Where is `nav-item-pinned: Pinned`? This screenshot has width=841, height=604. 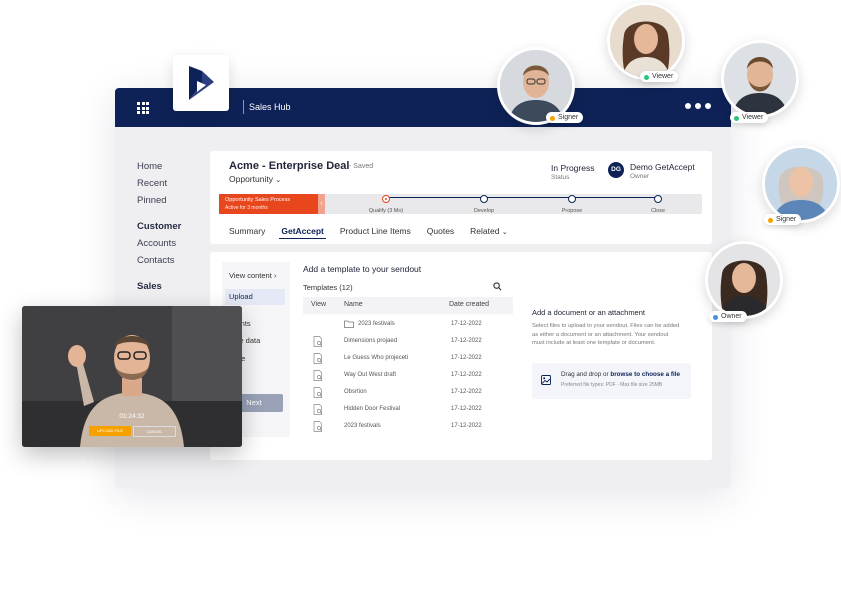 nav-item-pinned: Pinned is located at coordinates (159, 200).